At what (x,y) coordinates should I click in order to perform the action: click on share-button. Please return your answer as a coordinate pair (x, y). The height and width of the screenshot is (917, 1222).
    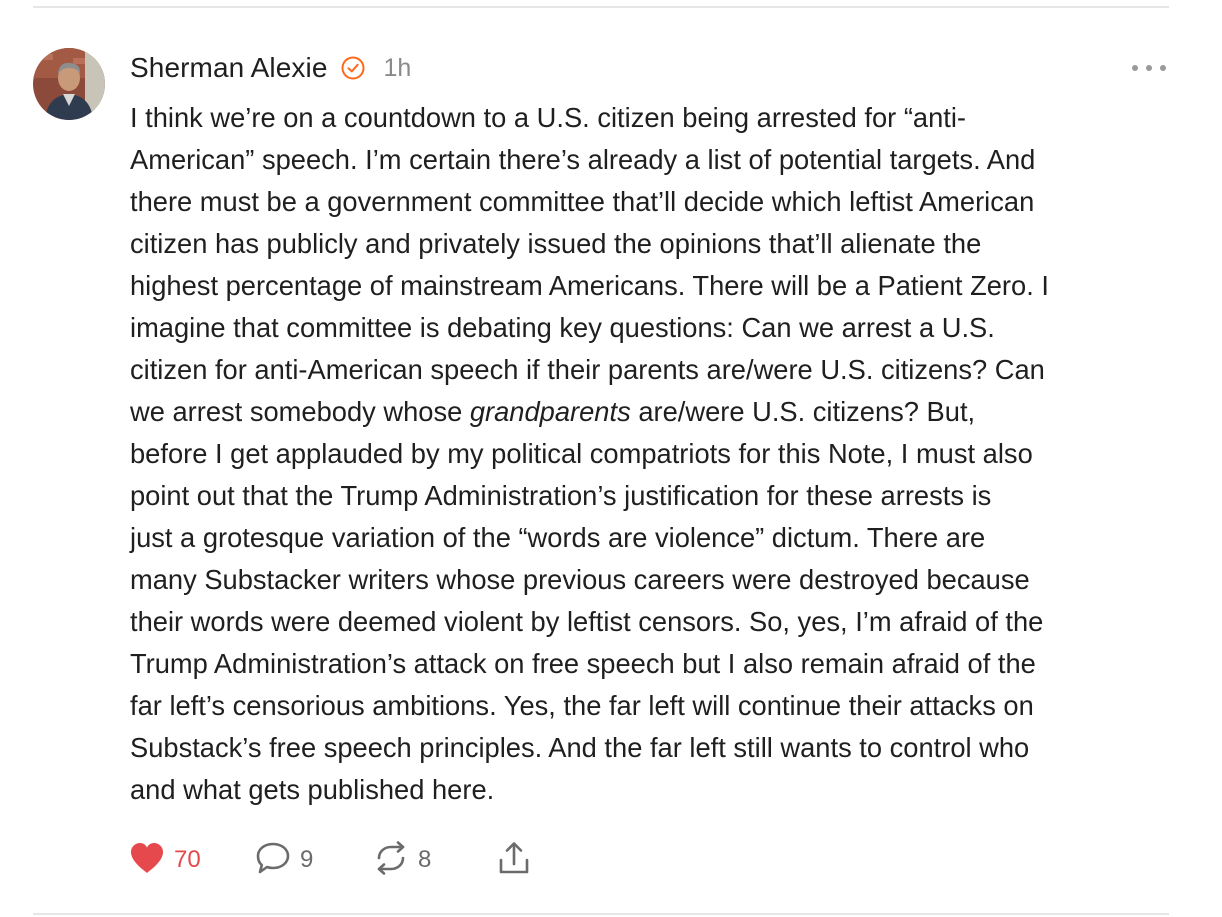
    Looking at the image, I should click on (514, 860).